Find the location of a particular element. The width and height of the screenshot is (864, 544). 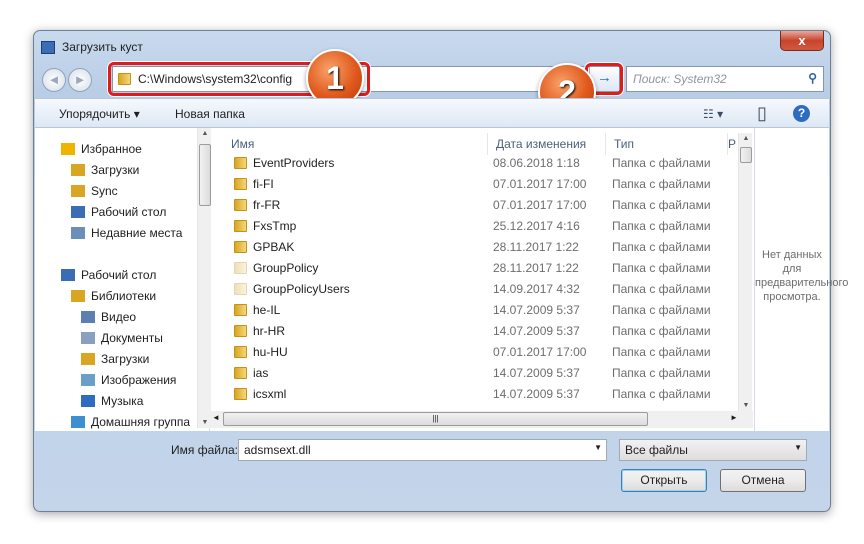

file-row: FxsTmp 25.12.2017 4:16 Папка с файлами is located at coordinates (480, 226).